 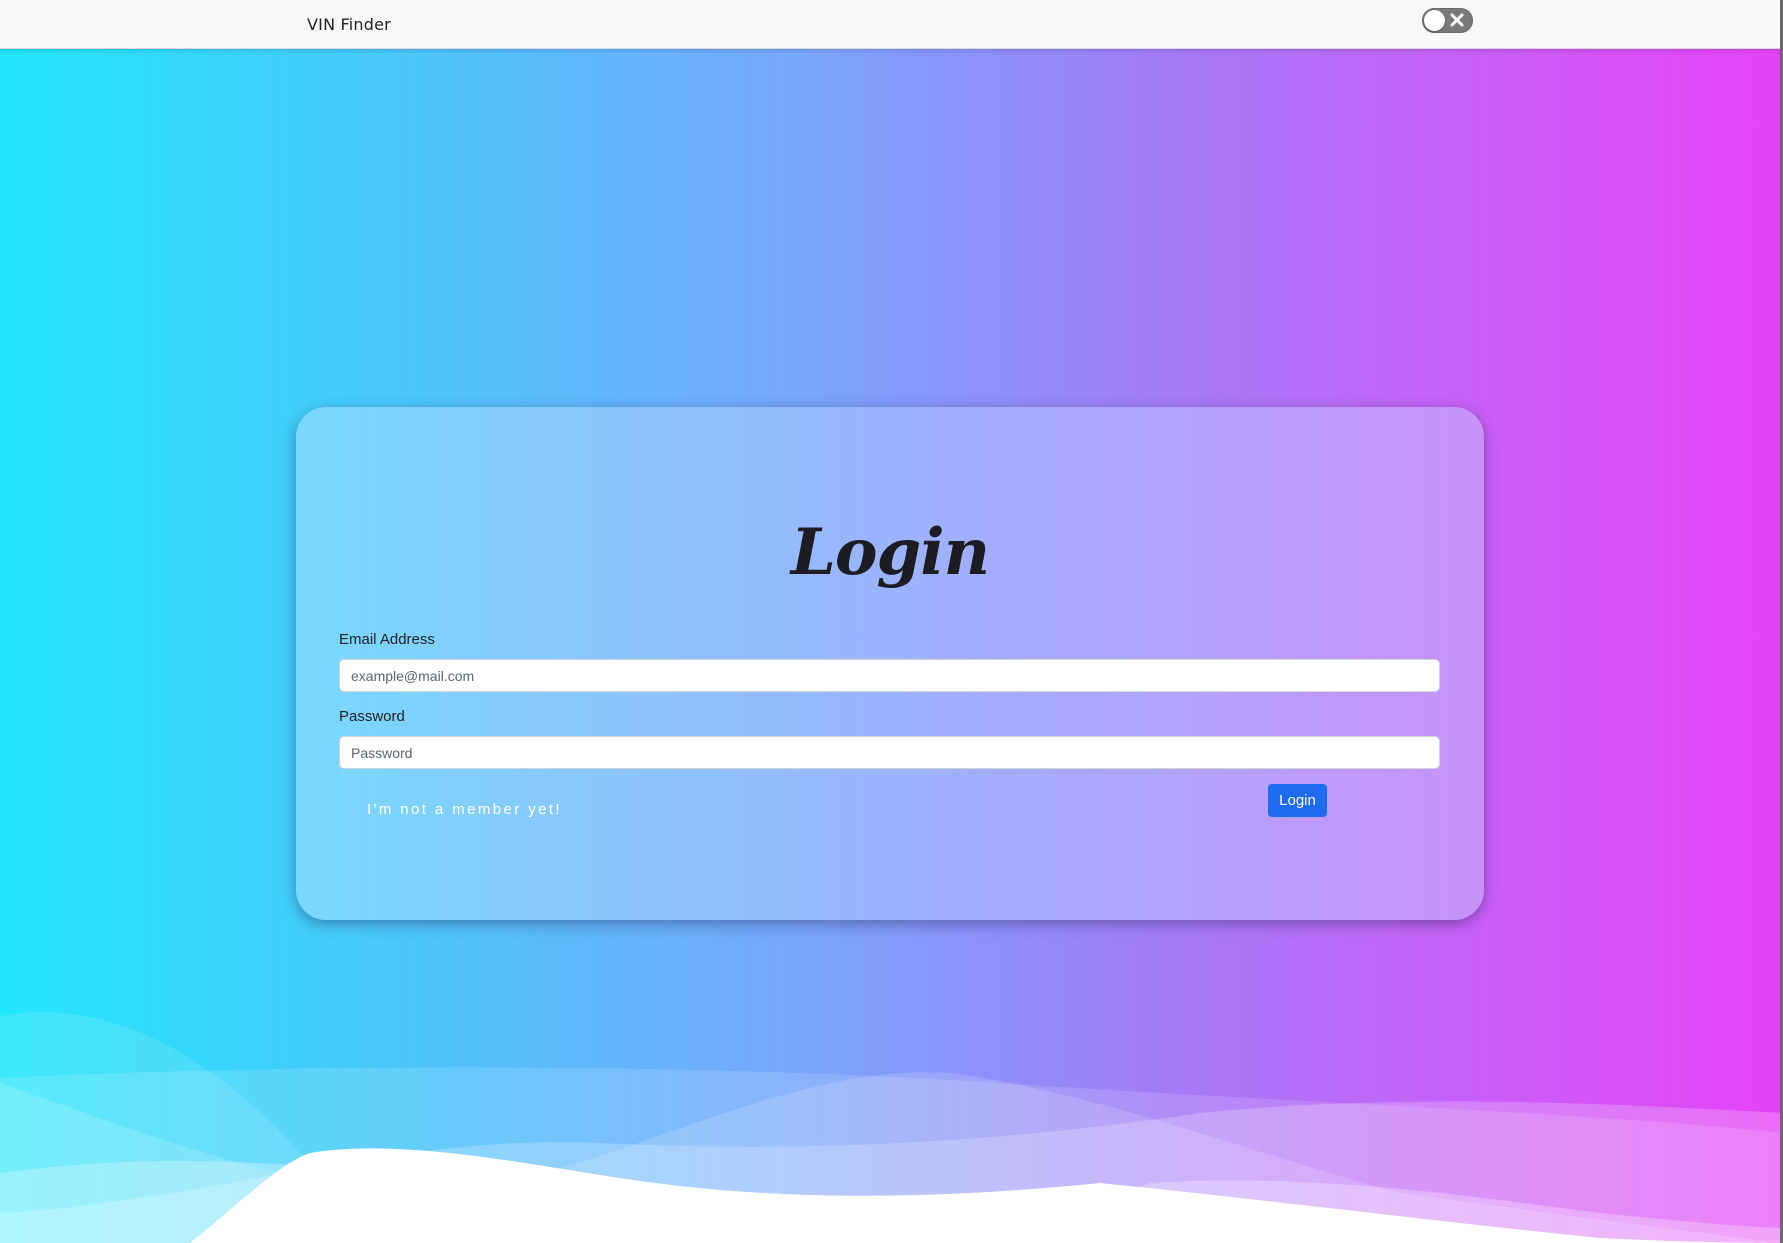 I want to click on top-navbar: VIN Finder, so click(x=891, y=24).